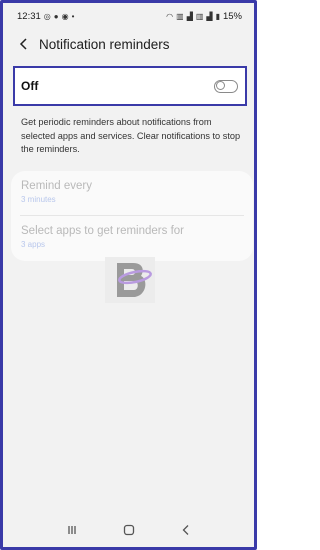  I want to click on signal-icon: ▟, so click(189, 16).